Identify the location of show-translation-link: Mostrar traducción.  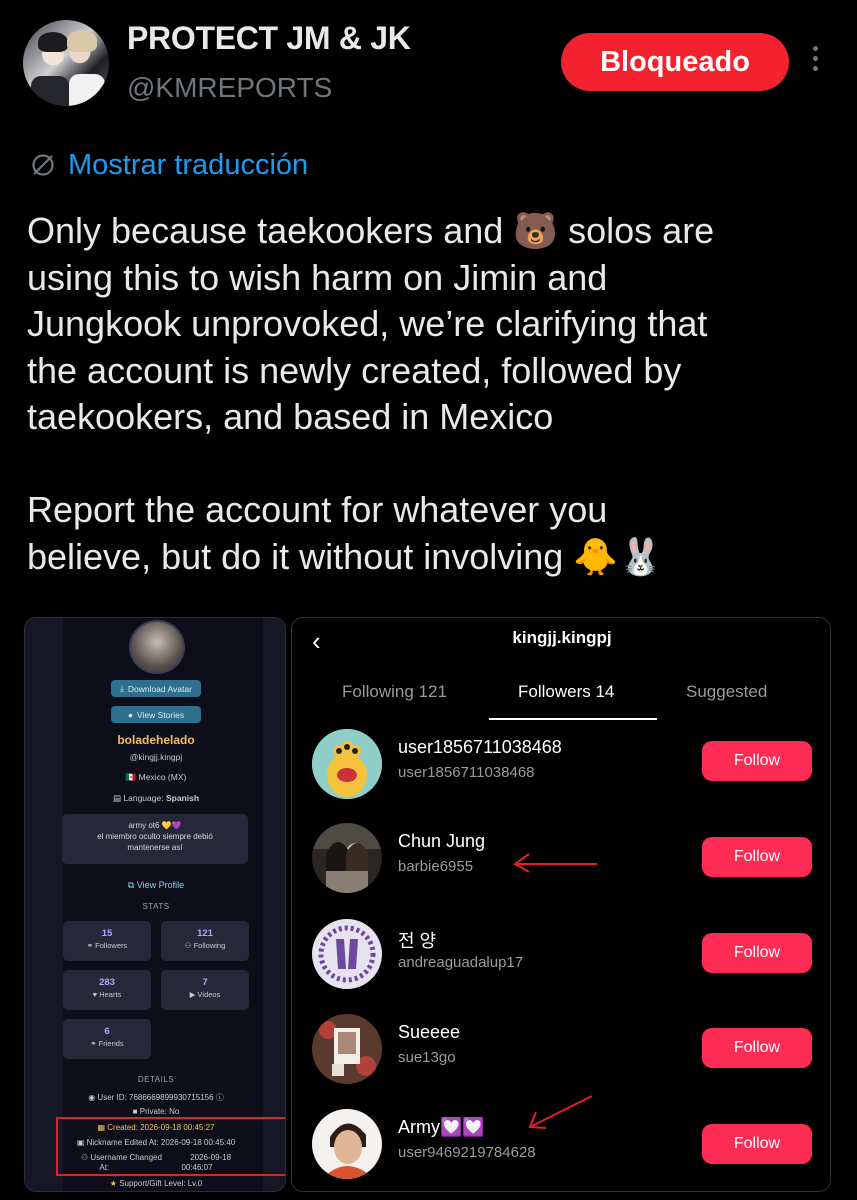
(169, 165).